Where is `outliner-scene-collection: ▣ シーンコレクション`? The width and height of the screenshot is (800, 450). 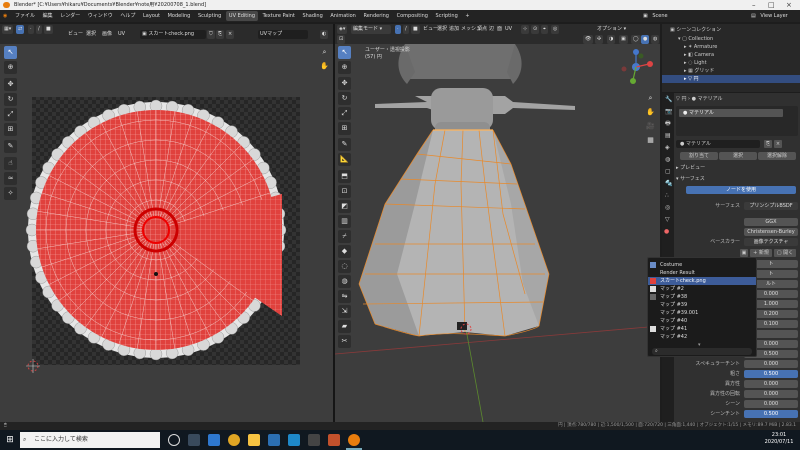 outliner-scene-collection: ▣ シーンコレクション is located at coordinates (731, 30).